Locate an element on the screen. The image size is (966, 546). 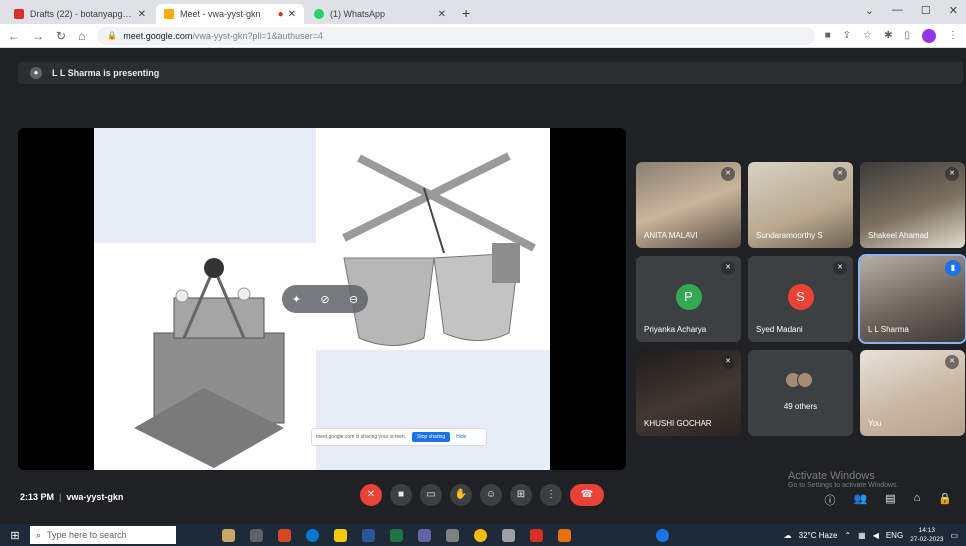
participant-name: ANITA MALAVI is located at coordinates (671, 235).